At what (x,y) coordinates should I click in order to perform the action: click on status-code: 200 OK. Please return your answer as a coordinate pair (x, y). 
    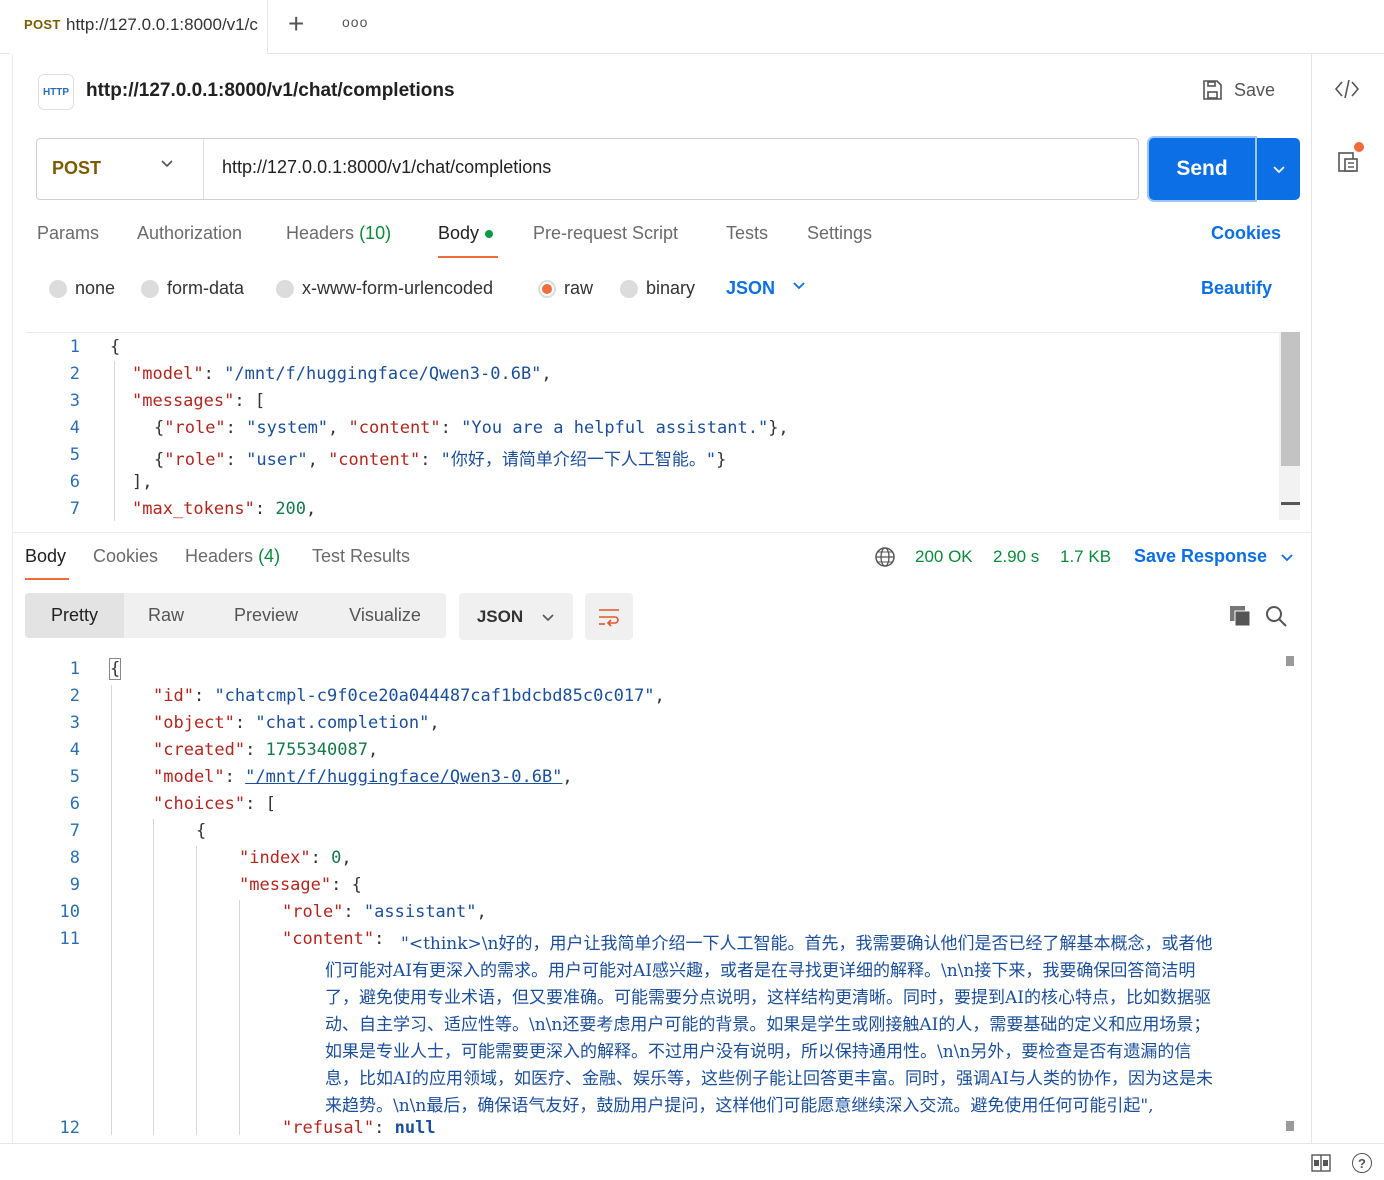
    Looking at the image, I should click on (944, 557).